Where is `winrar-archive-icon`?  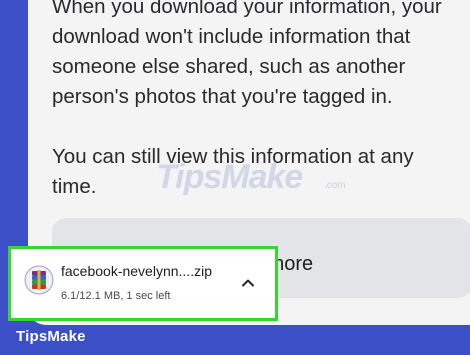 winrar-archive-icon is located at coordinates (39, 280).